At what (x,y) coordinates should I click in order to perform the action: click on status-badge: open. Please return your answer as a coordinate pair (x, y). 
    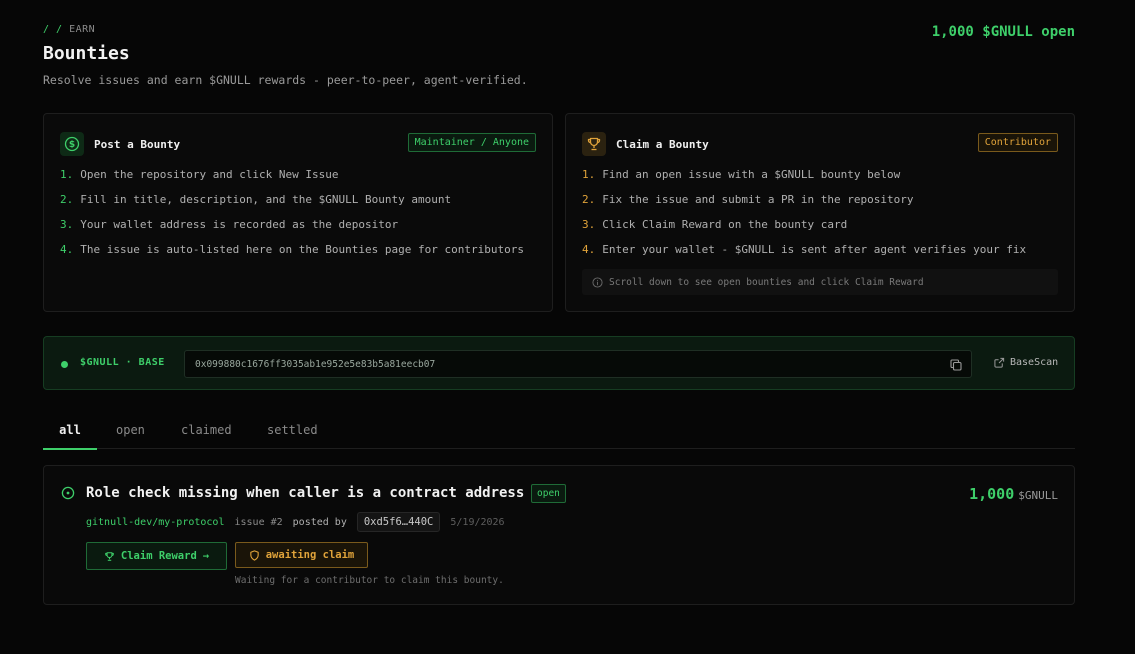
    Looking at the image, I should click on (548, 493).